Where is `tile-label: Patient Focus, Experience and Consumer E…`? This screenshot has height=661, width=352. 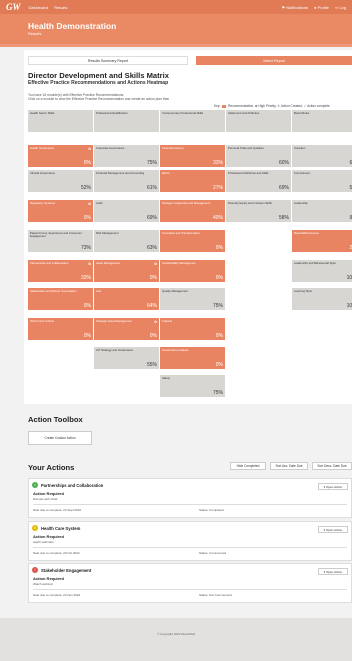 tile-label: Patient Focus, Experience and Consumer E… is located at coordinates (56, 235).